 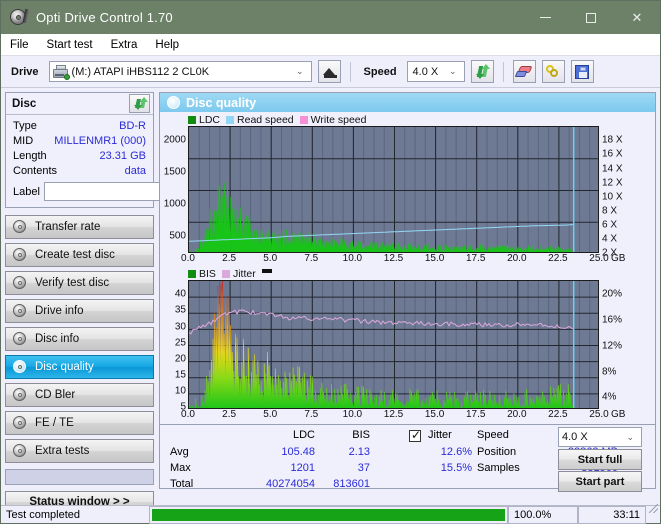 I want to click on sidebar-item-disc-info: Disc info, so click(x=79, y=339).